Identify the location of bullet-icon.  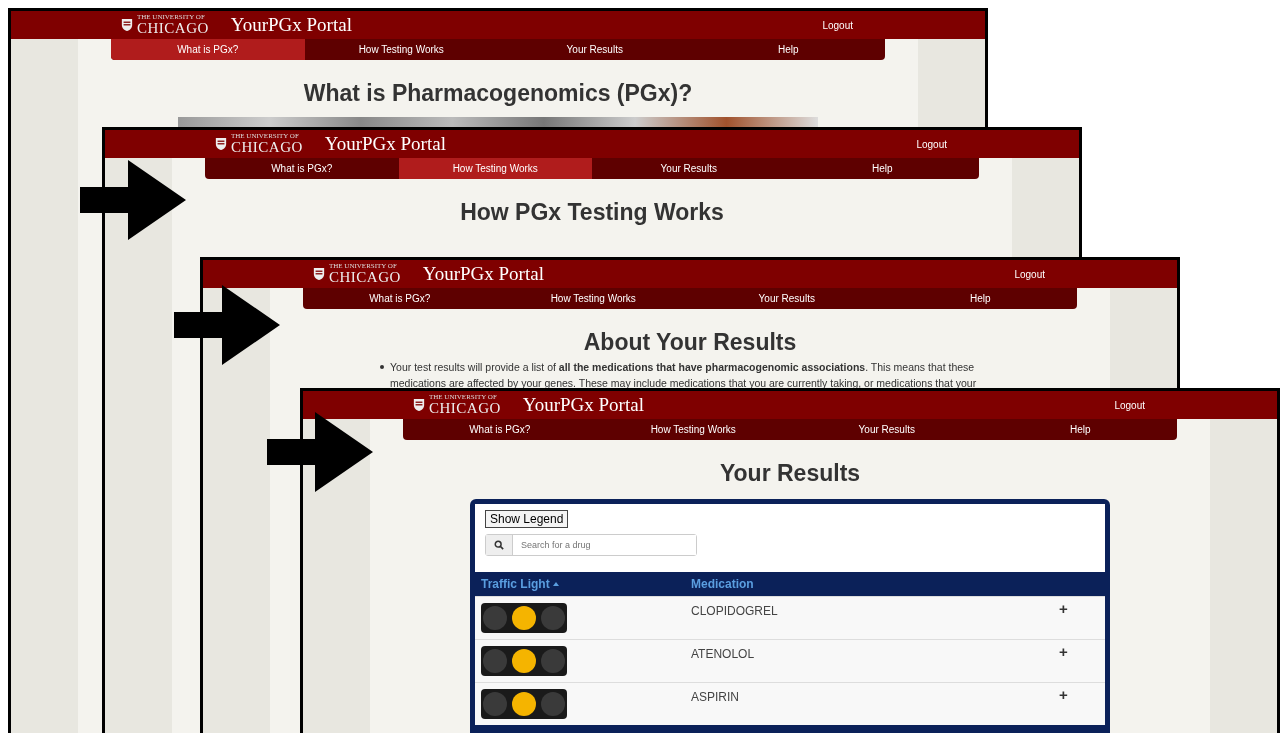
(382, 367).